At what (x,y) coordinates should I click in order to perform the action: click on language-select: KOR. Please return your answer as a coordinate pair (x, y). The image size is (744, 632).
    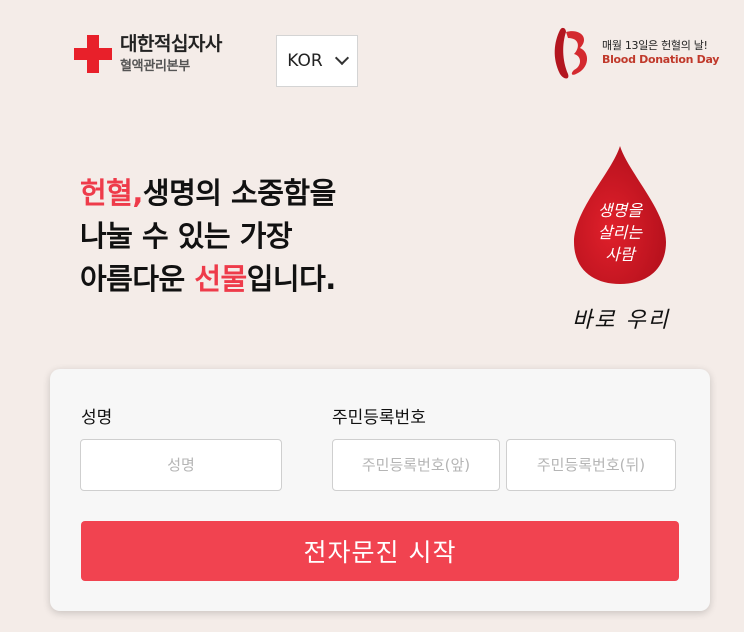
    Looking at the image, I should click on (317, 61).